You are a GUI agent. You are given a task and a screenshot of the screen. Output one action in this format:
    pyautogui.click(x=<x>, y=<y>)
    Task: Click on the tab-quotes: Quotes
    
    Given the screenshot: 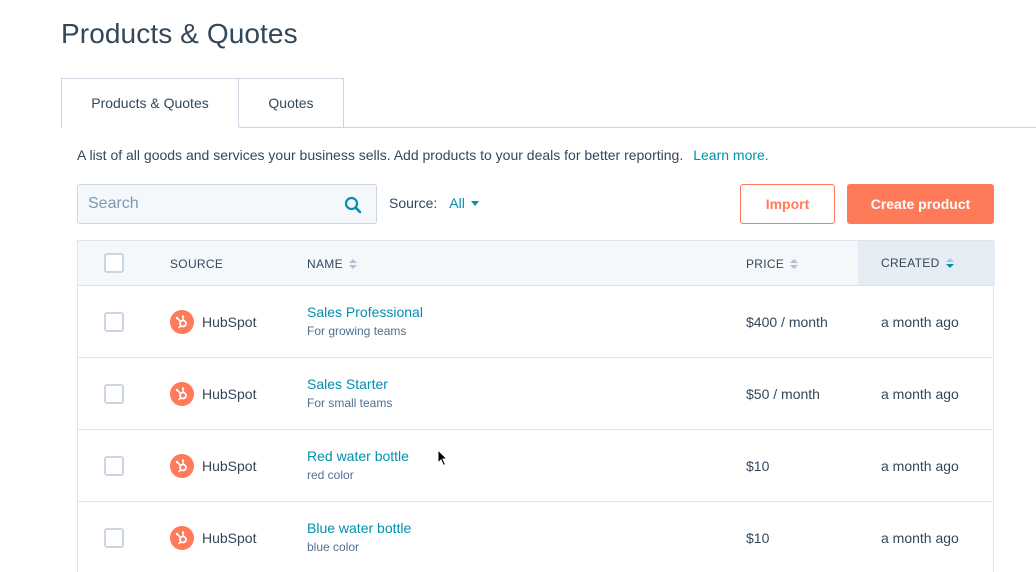 What is the action you would take?
    pyautogui.click(x=291, y=103)
    